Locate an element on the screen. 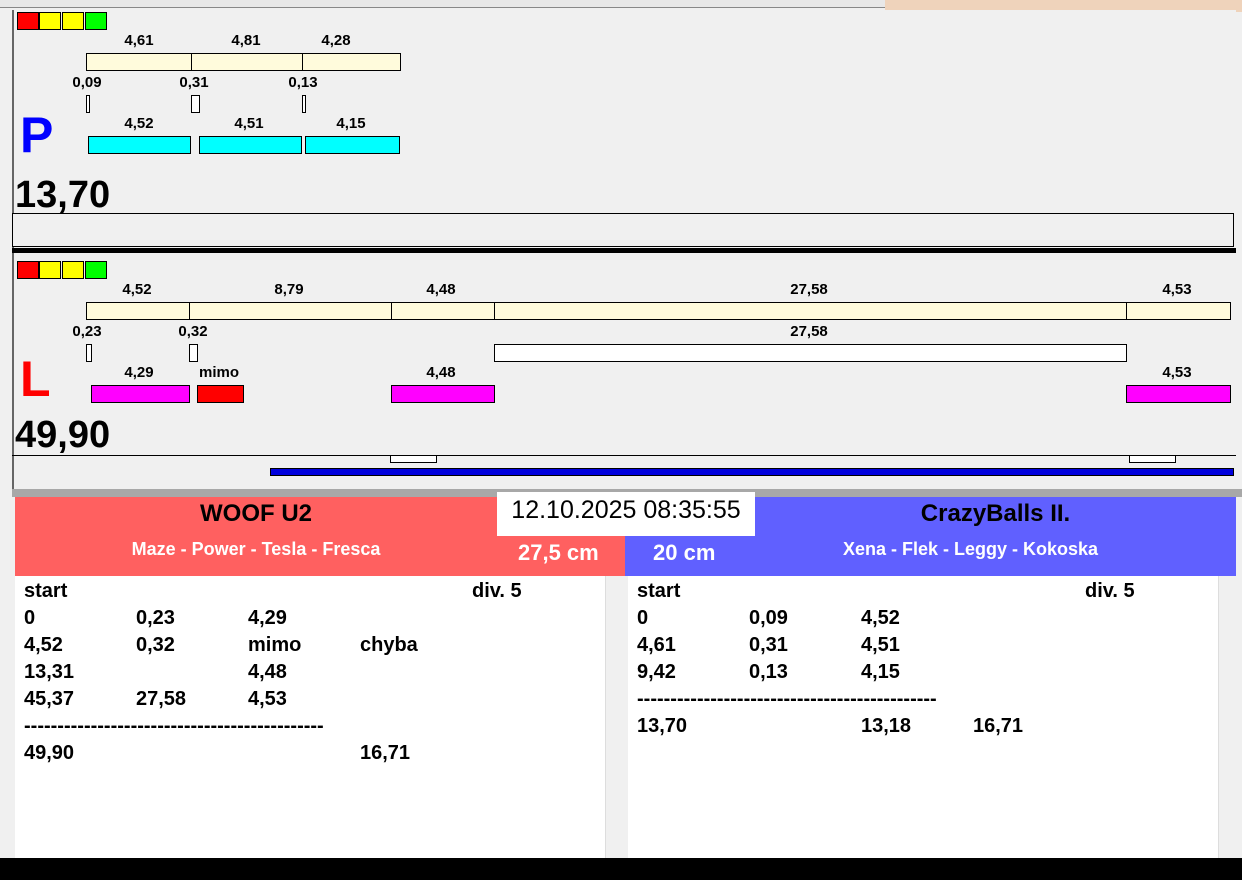 The height and width of the screenshot is (880, 1242). cell: 27,58 is located at coordinates (161, 699).